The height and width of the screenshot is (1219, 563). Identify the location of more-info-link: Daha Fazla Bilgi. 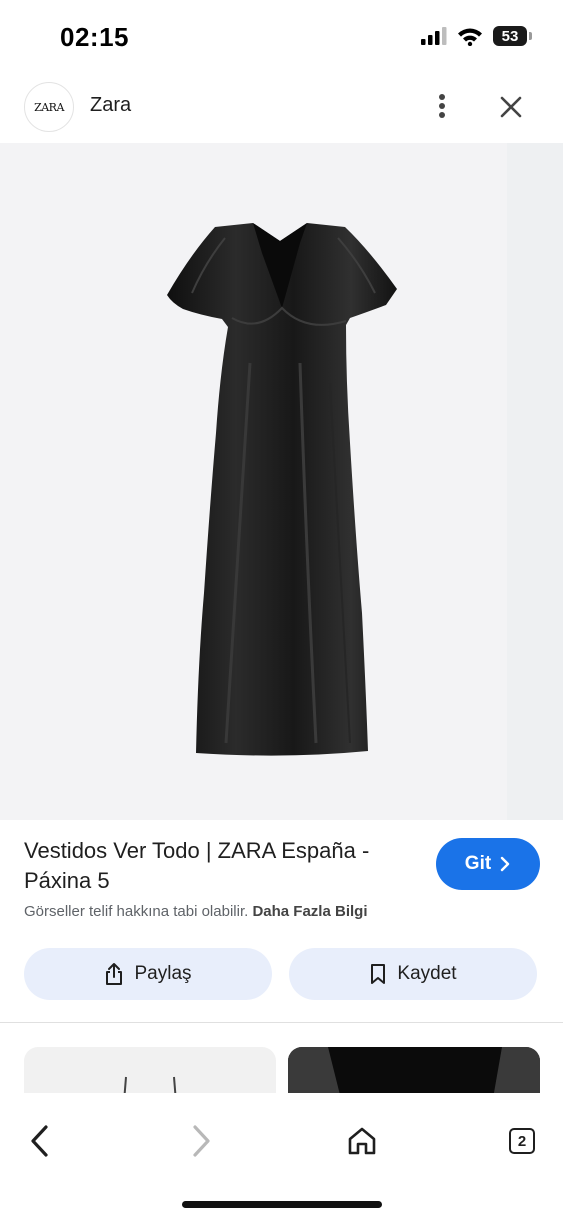
(309, 911).